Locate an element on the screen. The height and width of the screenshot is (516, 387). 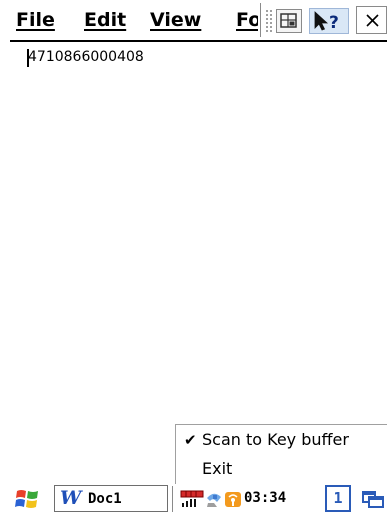
task-switcher-icon is located at coordinates (373, 499).